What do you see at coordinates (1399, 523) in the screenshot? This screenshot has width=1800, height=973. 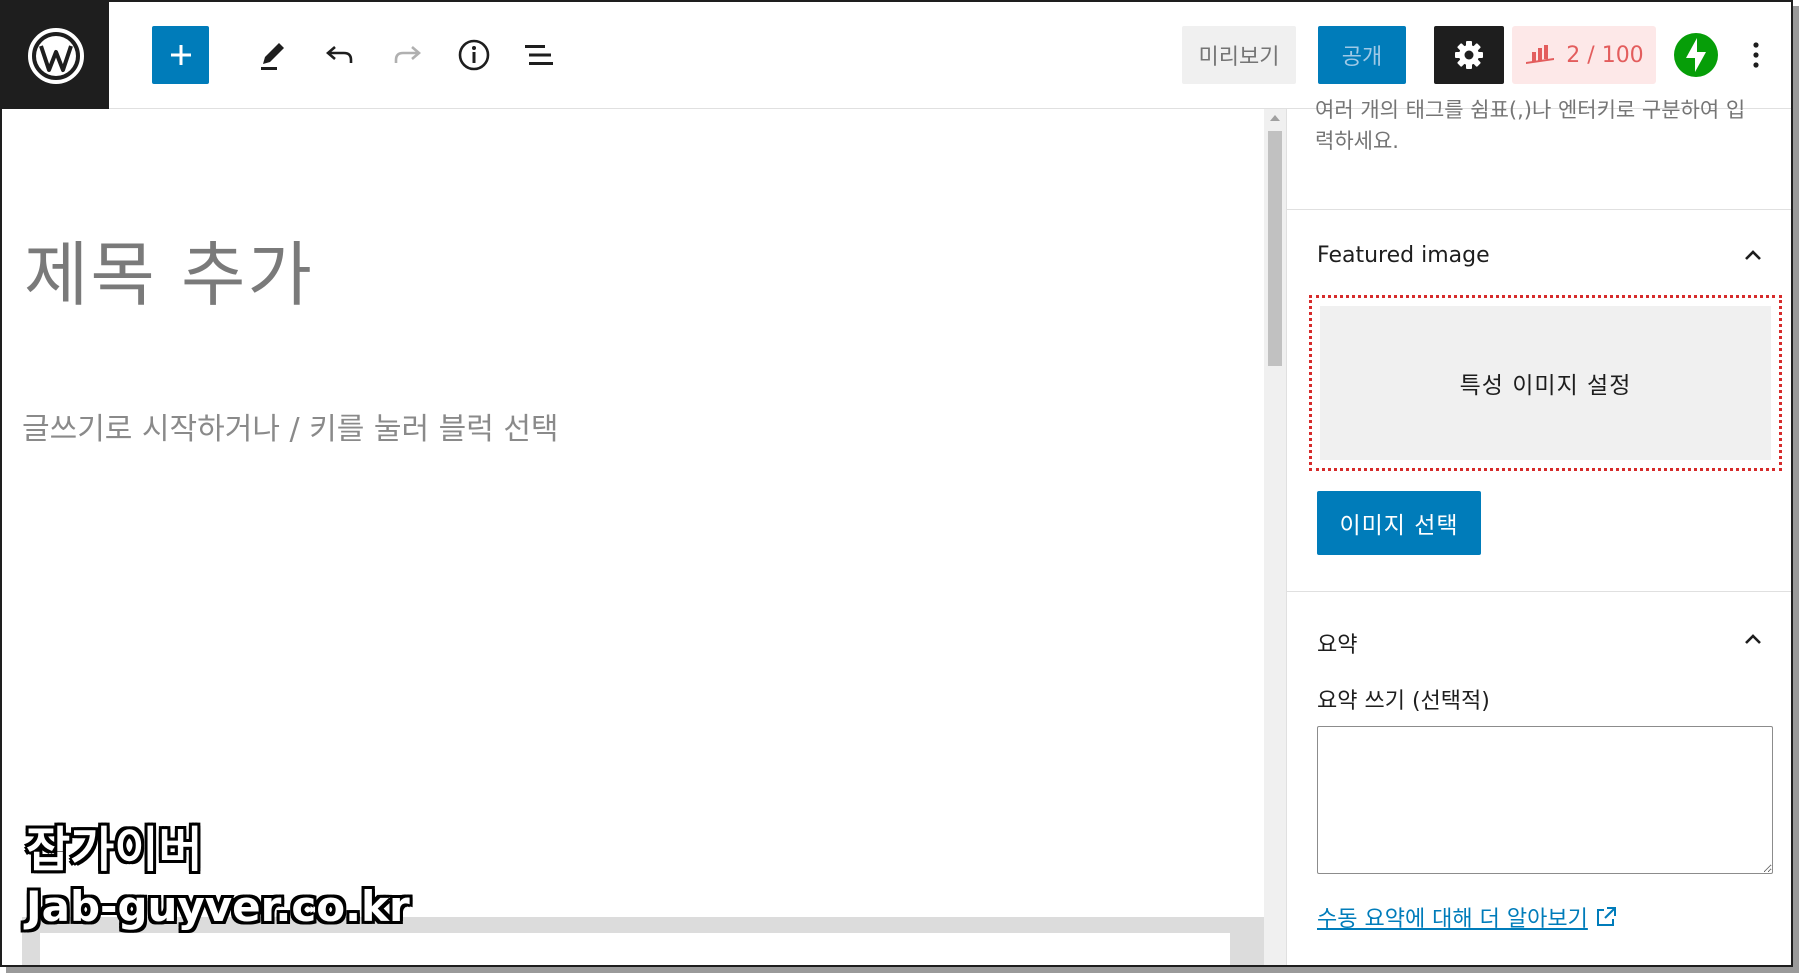 I see `select-image-button: 이미지 선택` at bounding box center [1399, 523].